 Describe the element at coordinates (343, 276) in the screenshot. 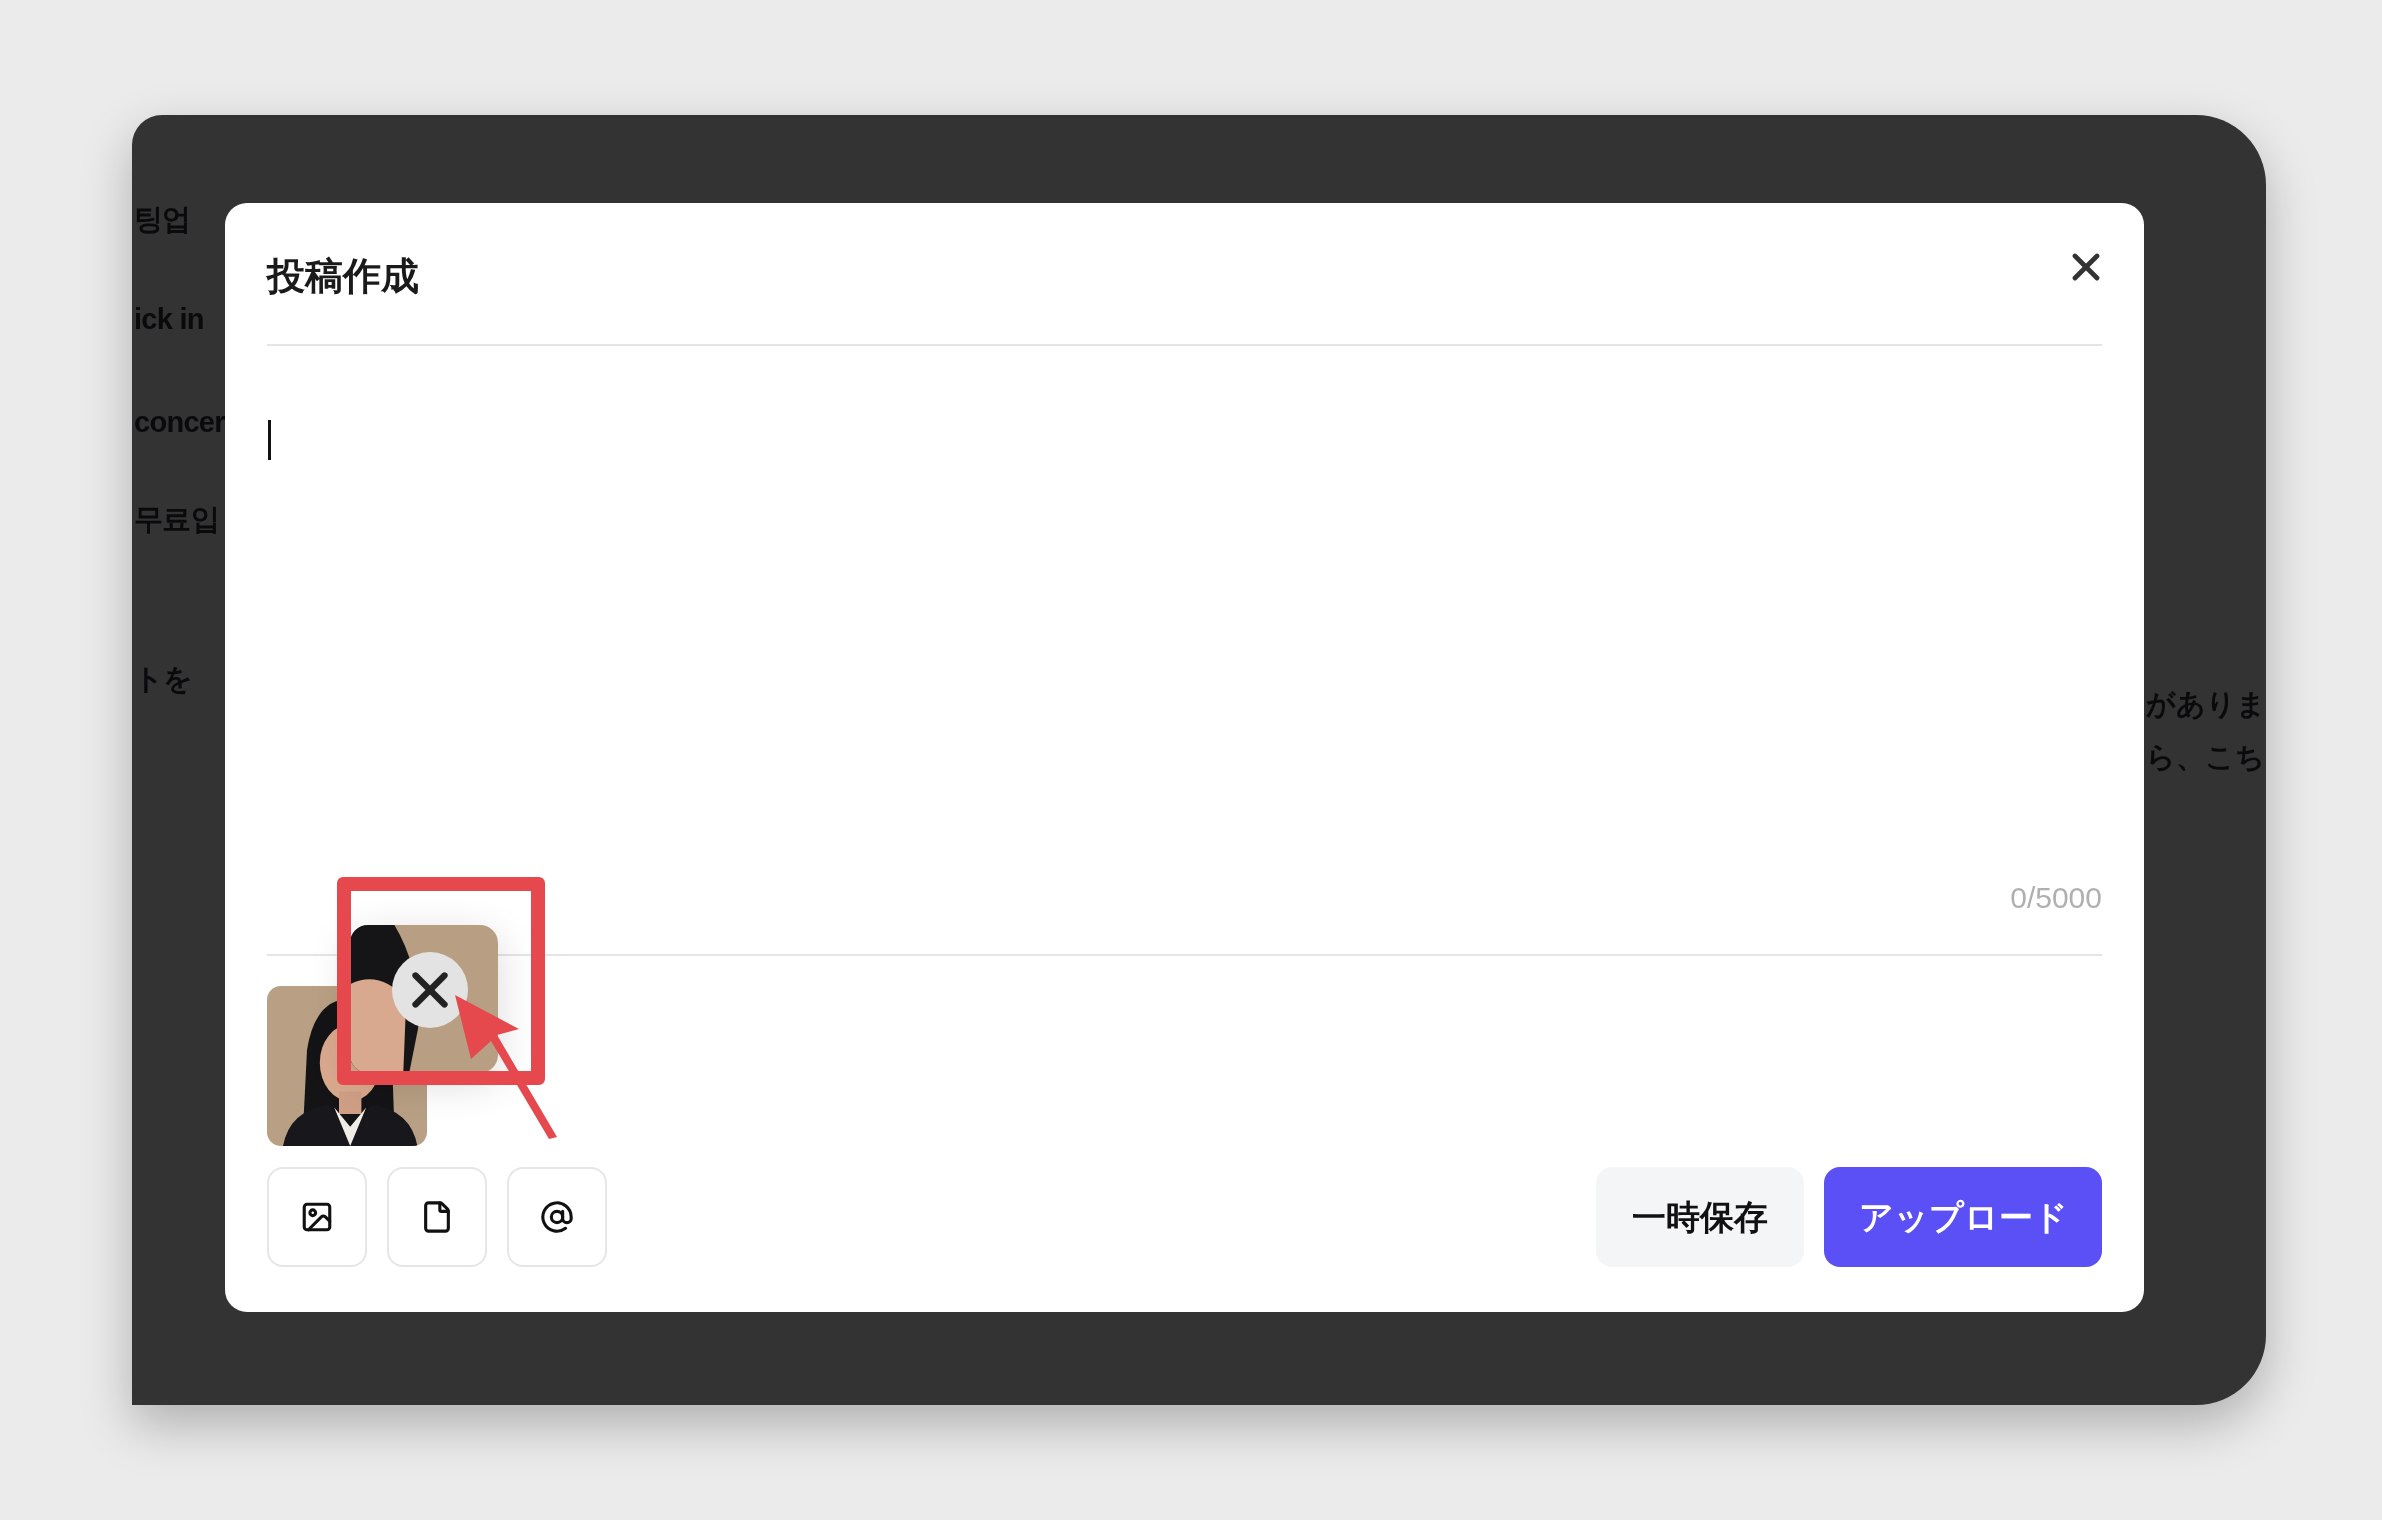

I see `dialog-title: 投稿作成` at that location.